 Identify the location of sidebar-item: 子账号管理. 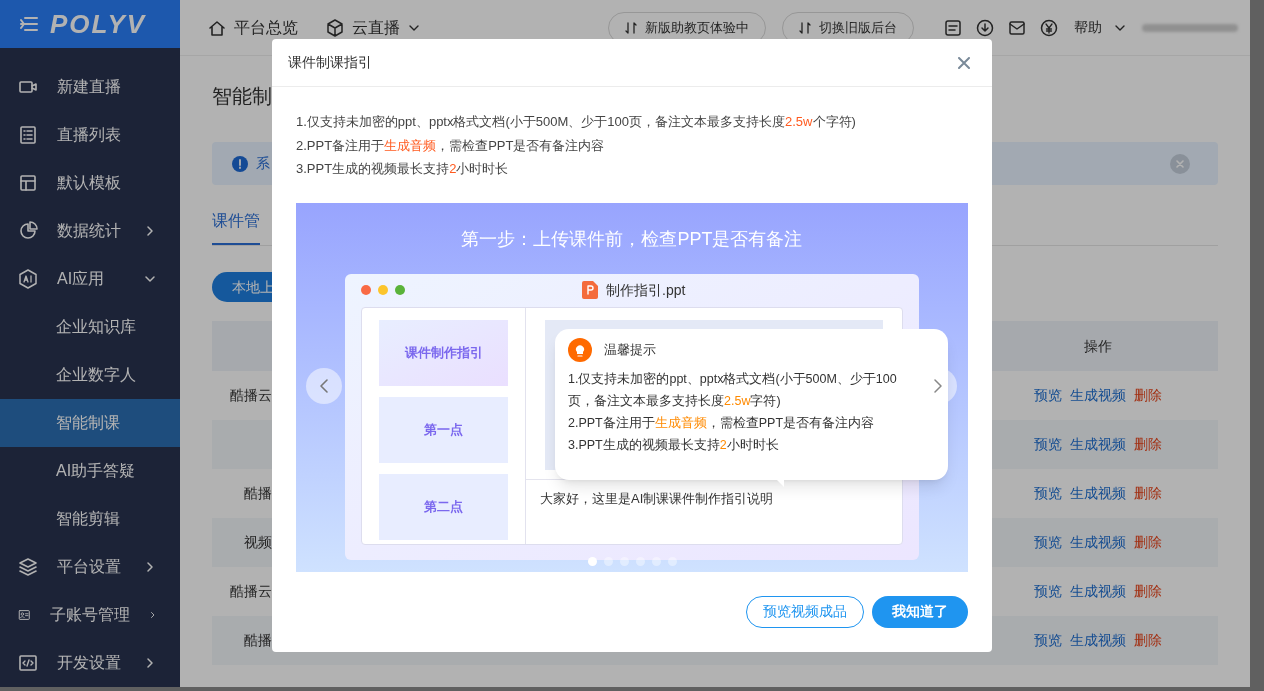
(90, 615).